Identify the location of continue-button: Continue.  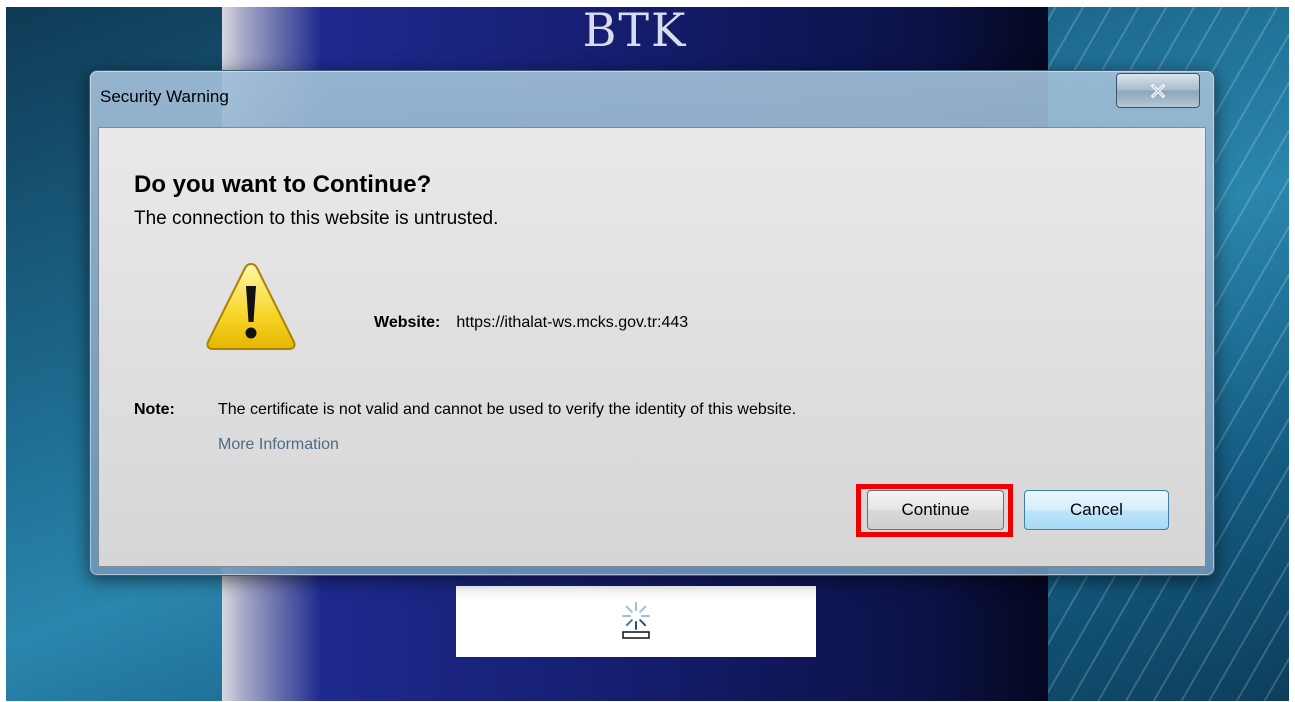
(935, 510).